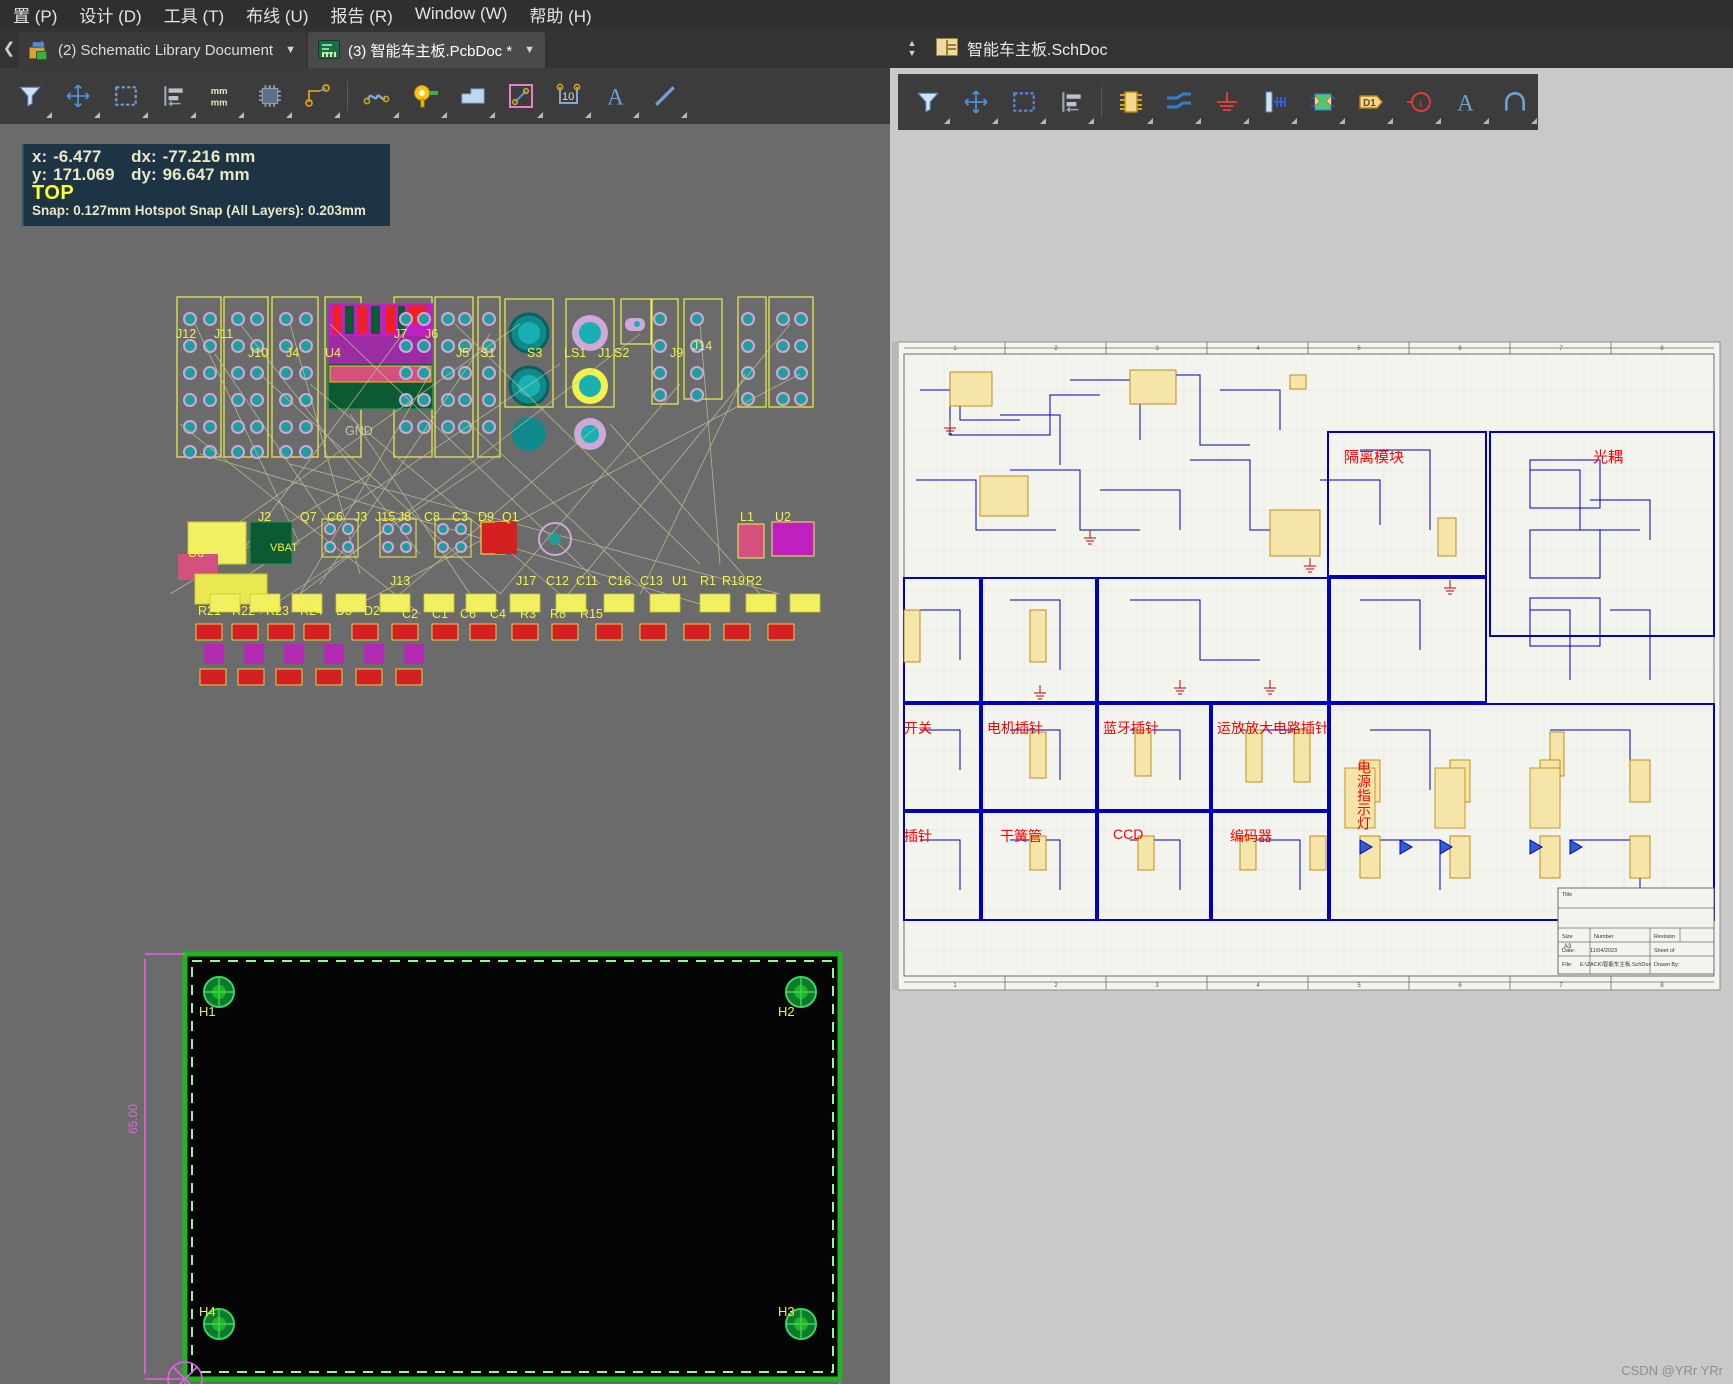 The width and height of the screenshot is (1733, 1384). I want to click on place-sheet-symbol-icon, so click(1275, 102).